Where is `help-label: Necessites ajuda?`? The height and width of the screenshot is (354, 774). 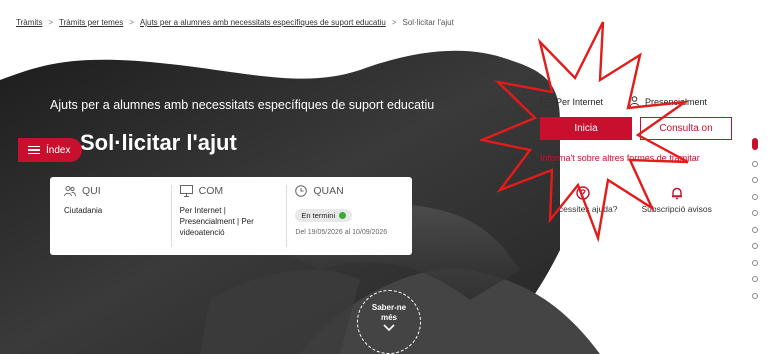
help-label: Necessites ajuda? is located at coordinates (583, 209).